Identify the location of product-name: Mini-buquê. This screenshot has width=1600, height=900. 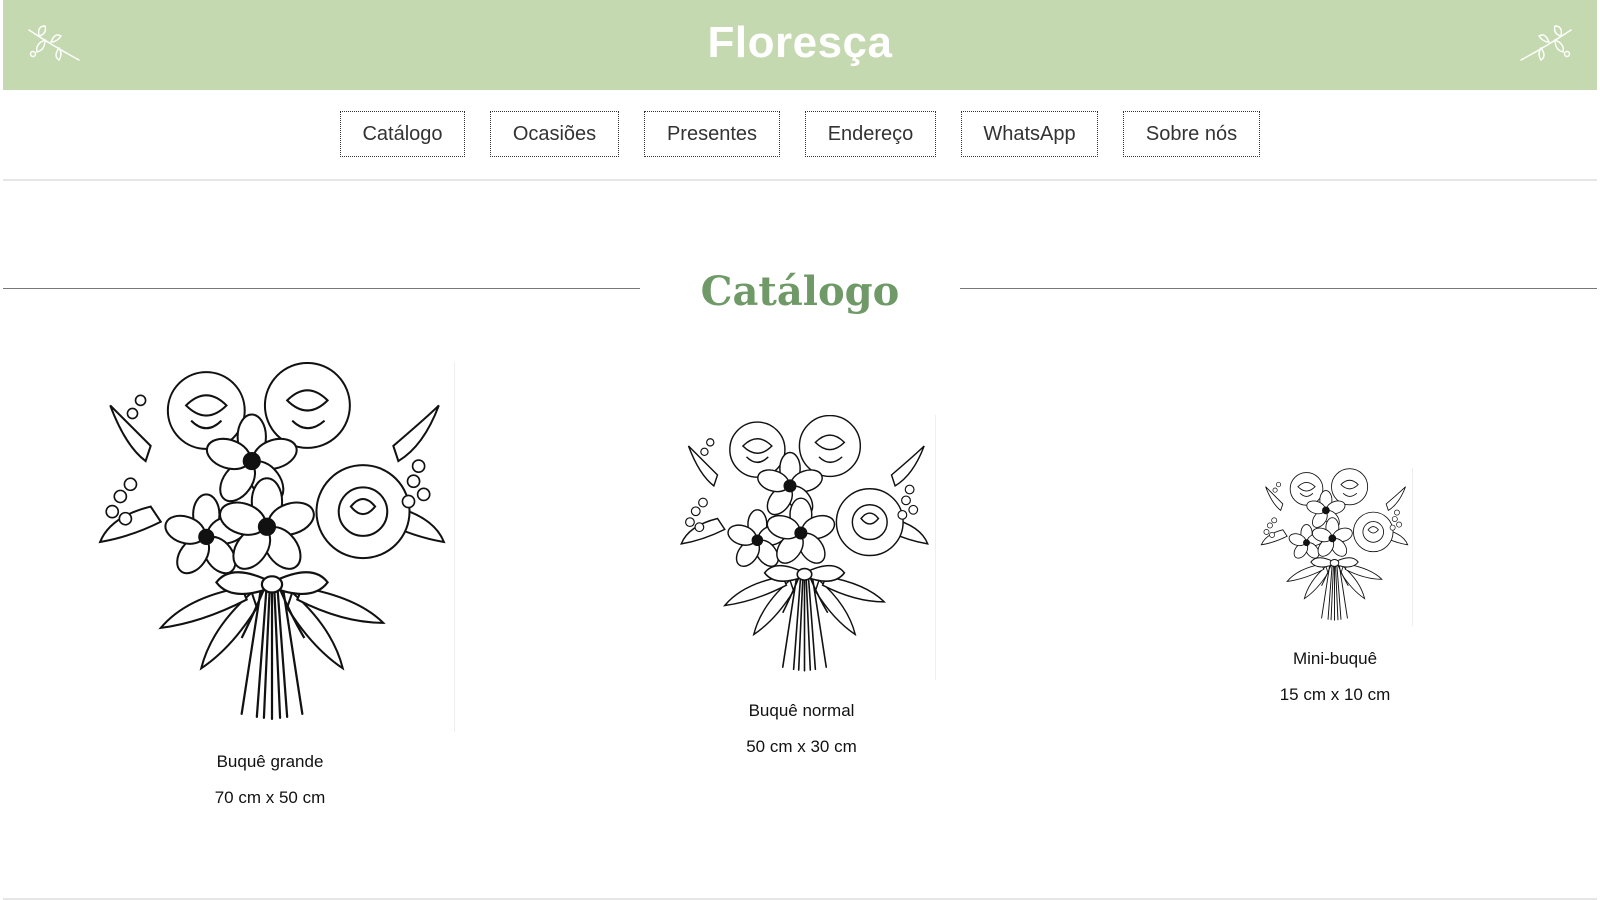
(1335, 658).